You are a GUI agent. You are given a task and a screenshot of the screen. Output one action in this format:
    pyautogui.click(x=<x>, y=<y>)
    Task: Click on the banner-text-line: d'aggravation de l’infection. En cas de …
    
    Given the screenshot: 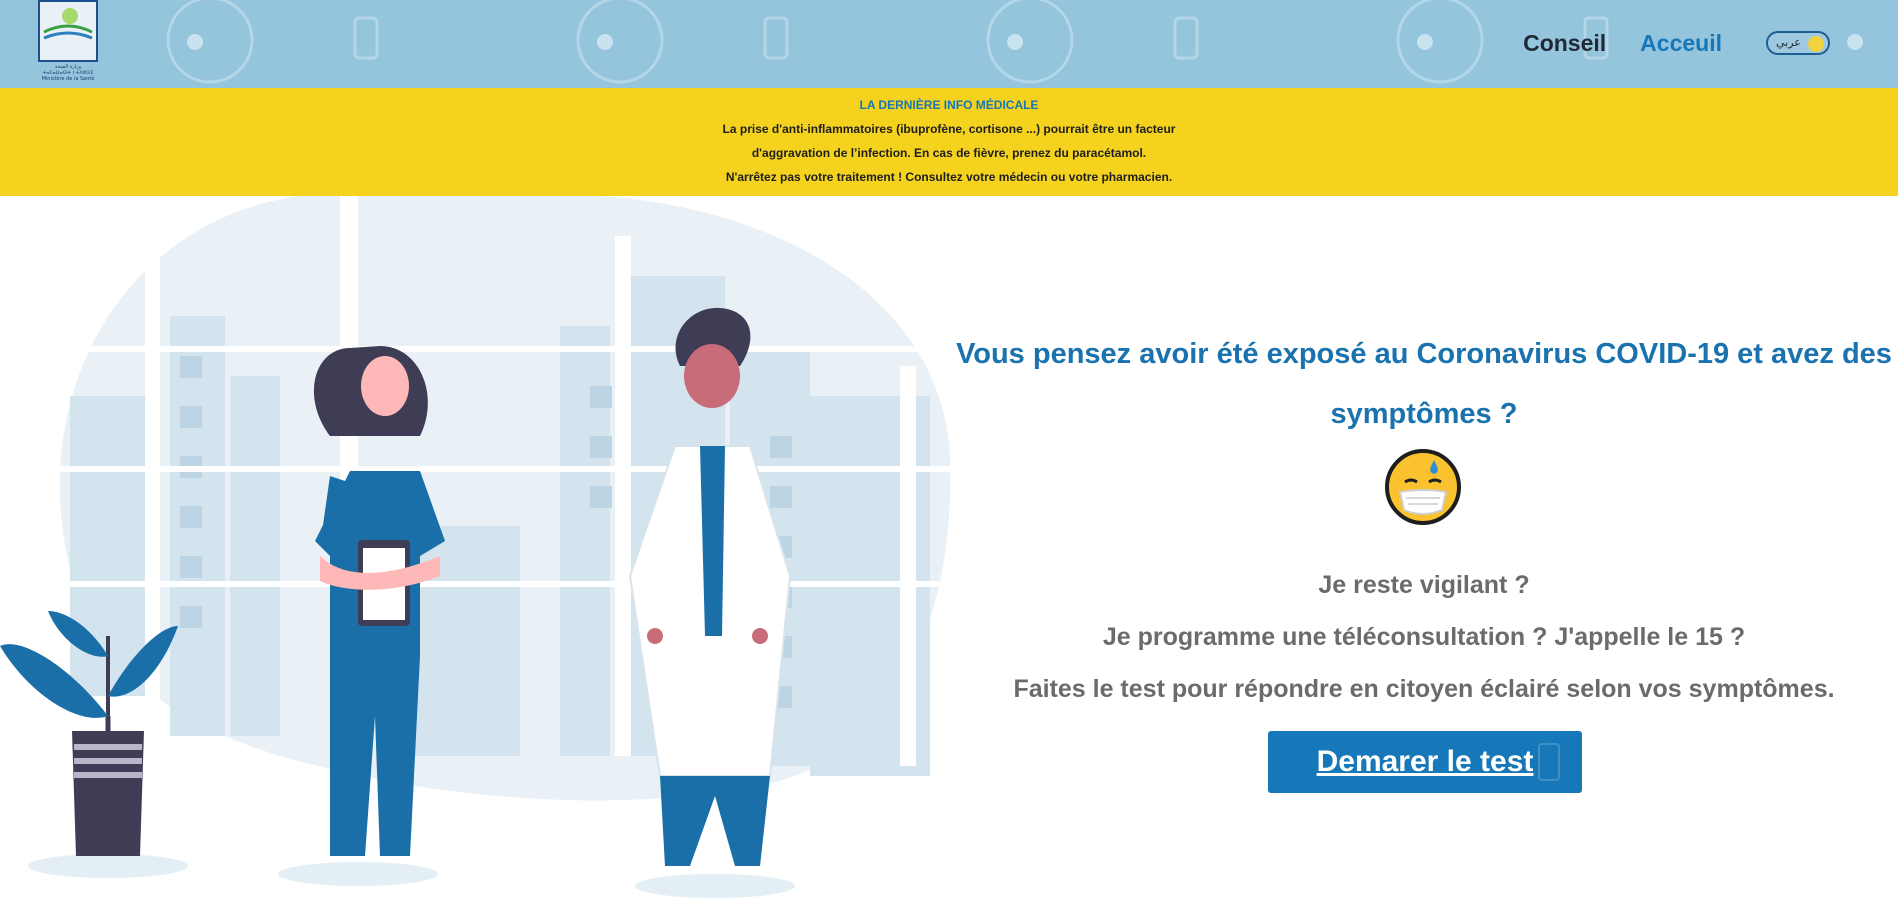 What is the action you would take?
    pyautogui.click(x=949, y=153)
    